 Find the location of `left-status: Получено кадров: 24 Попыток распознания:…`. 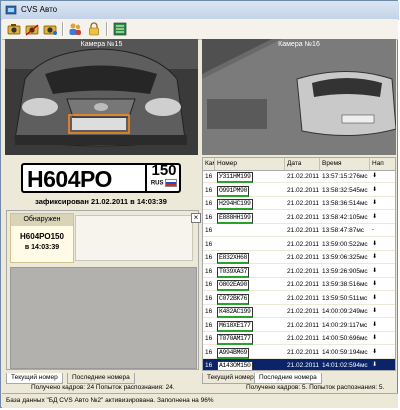

left-status: Получено кадров: 24 Попыток распознания:… is located at coordinates (103, 387).